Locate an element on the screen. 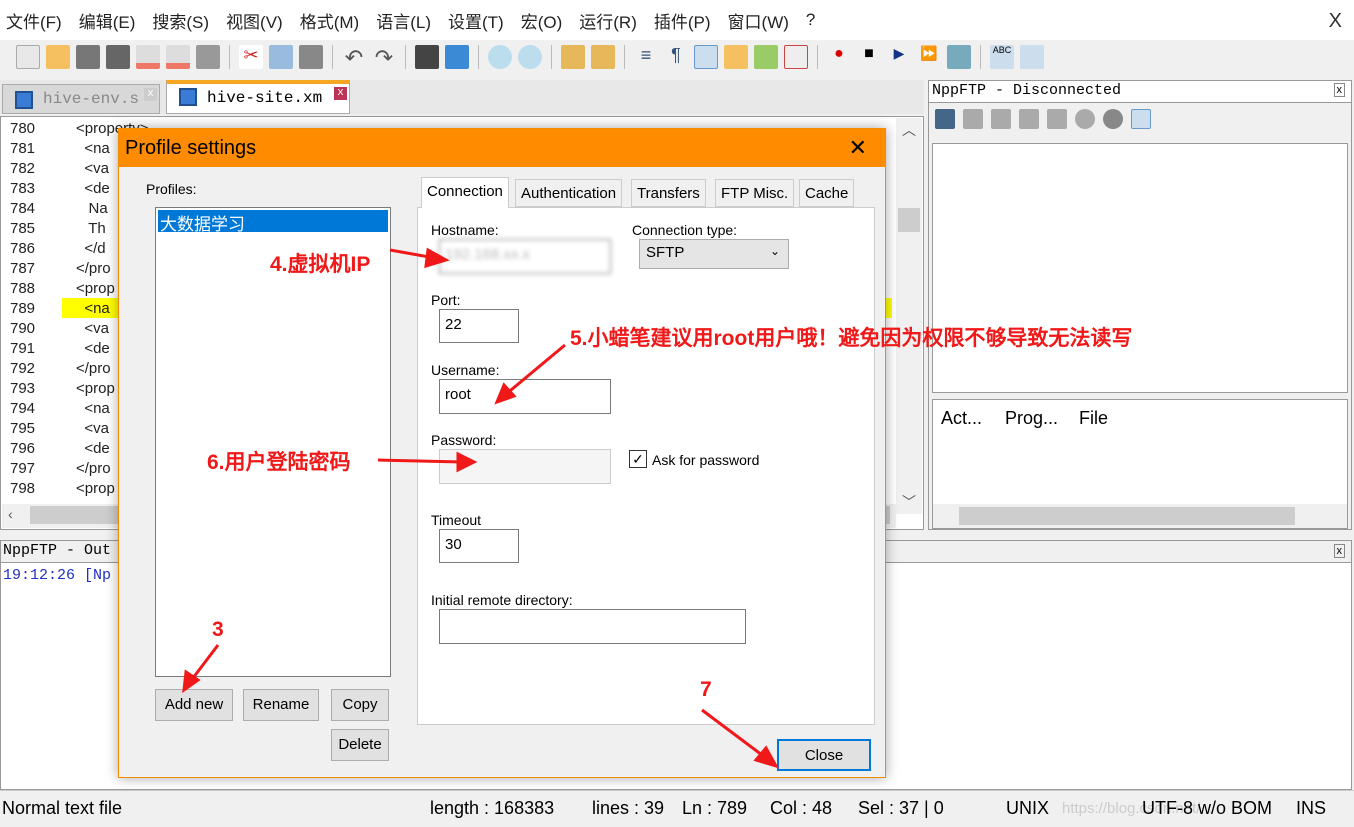 The image size is (1354, 827). annotation-step4: 4.虚拟机IP is located at coordinates (320, 264).